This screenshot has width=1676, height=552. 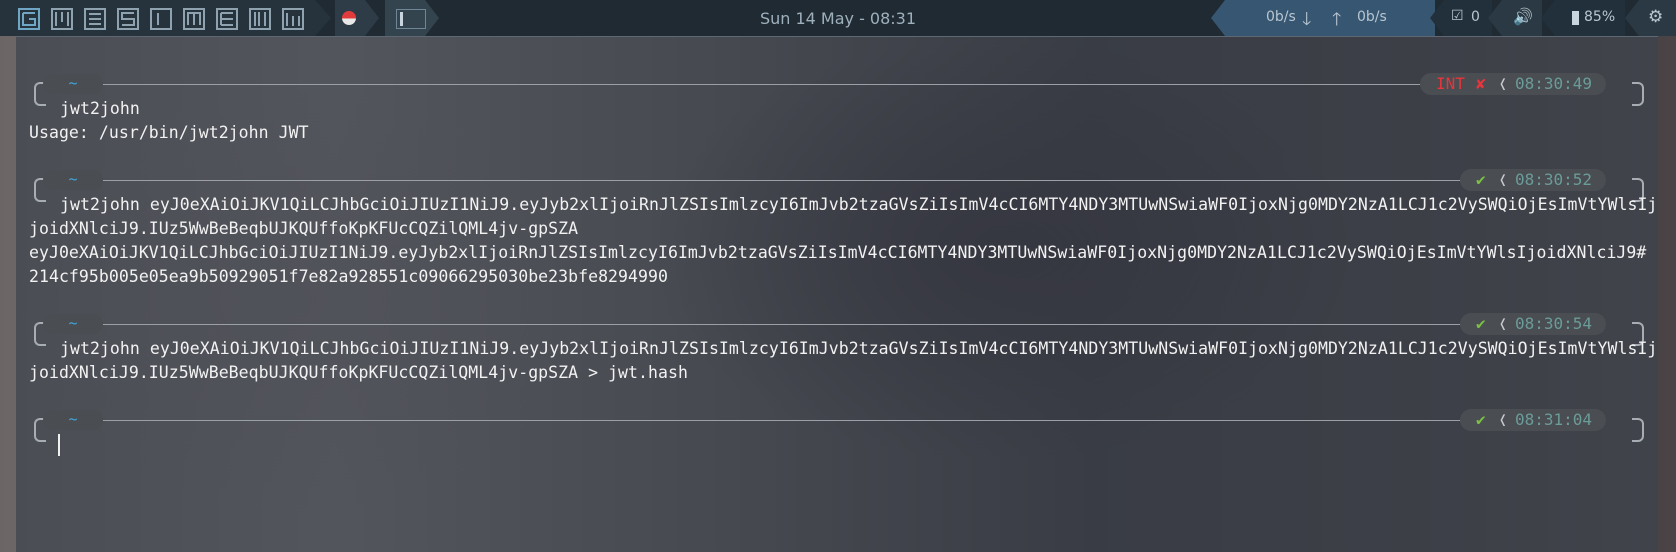 I want to click on updates-count: 0, so click(x=1475, y=17).